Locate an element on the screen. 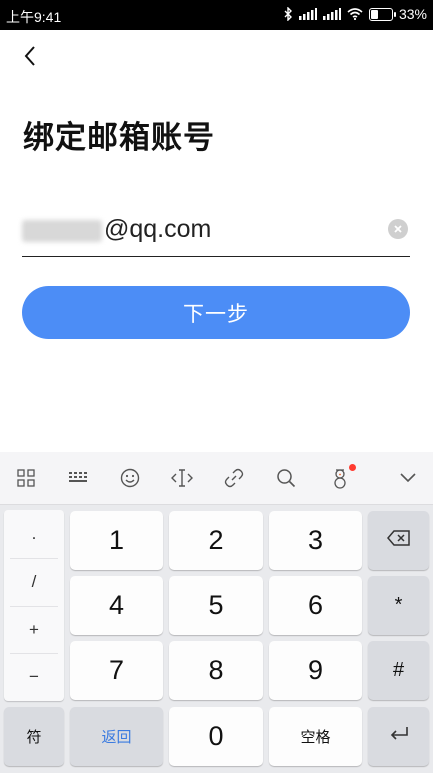 The height and width of the screenshot is (773, 433). email-suffix: @qq.com is located at coordinates (158, 229).